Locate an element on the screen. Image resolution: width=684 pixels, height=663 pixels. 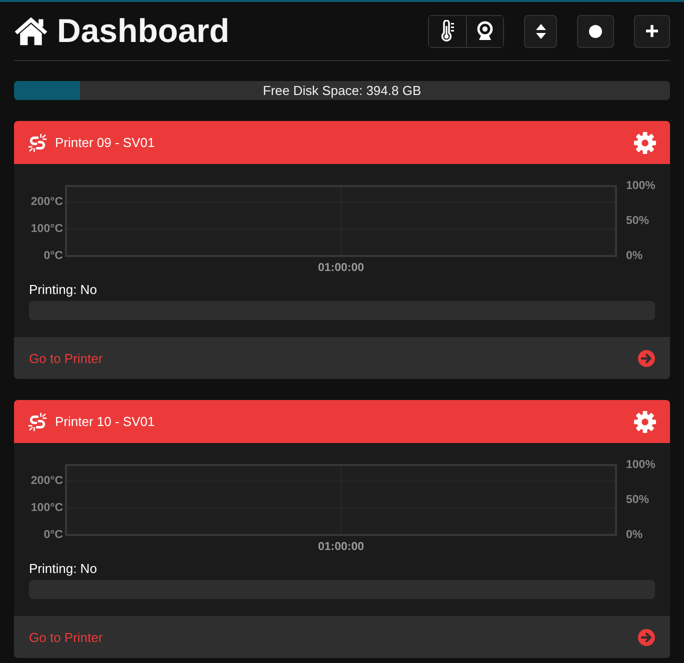
record-button is located at coordinates (595, 31).